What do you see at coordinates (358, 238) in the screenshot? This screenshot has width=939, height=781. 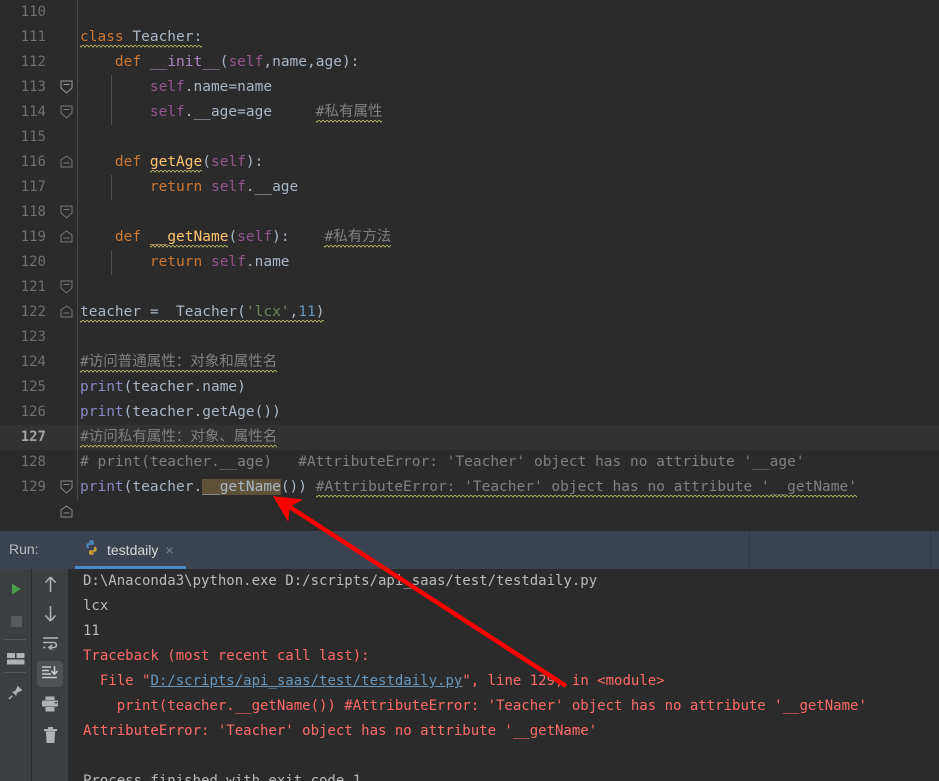 I see `token-comment-private-method: #私有方法` at bounding box center [358, 238].